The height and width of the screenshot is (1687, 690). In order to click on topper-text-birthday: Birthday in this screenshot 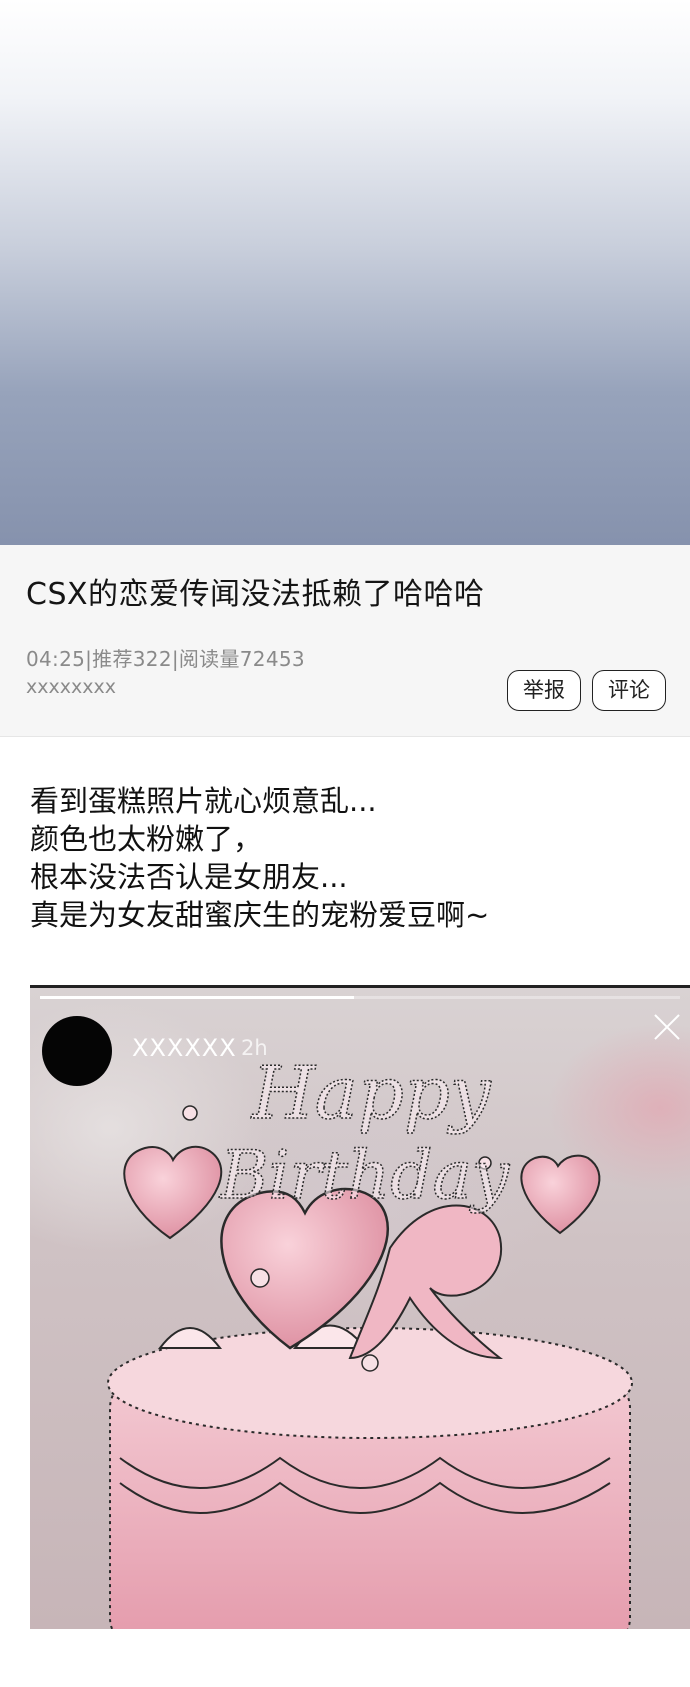, I will do `click(364, 1175)`.